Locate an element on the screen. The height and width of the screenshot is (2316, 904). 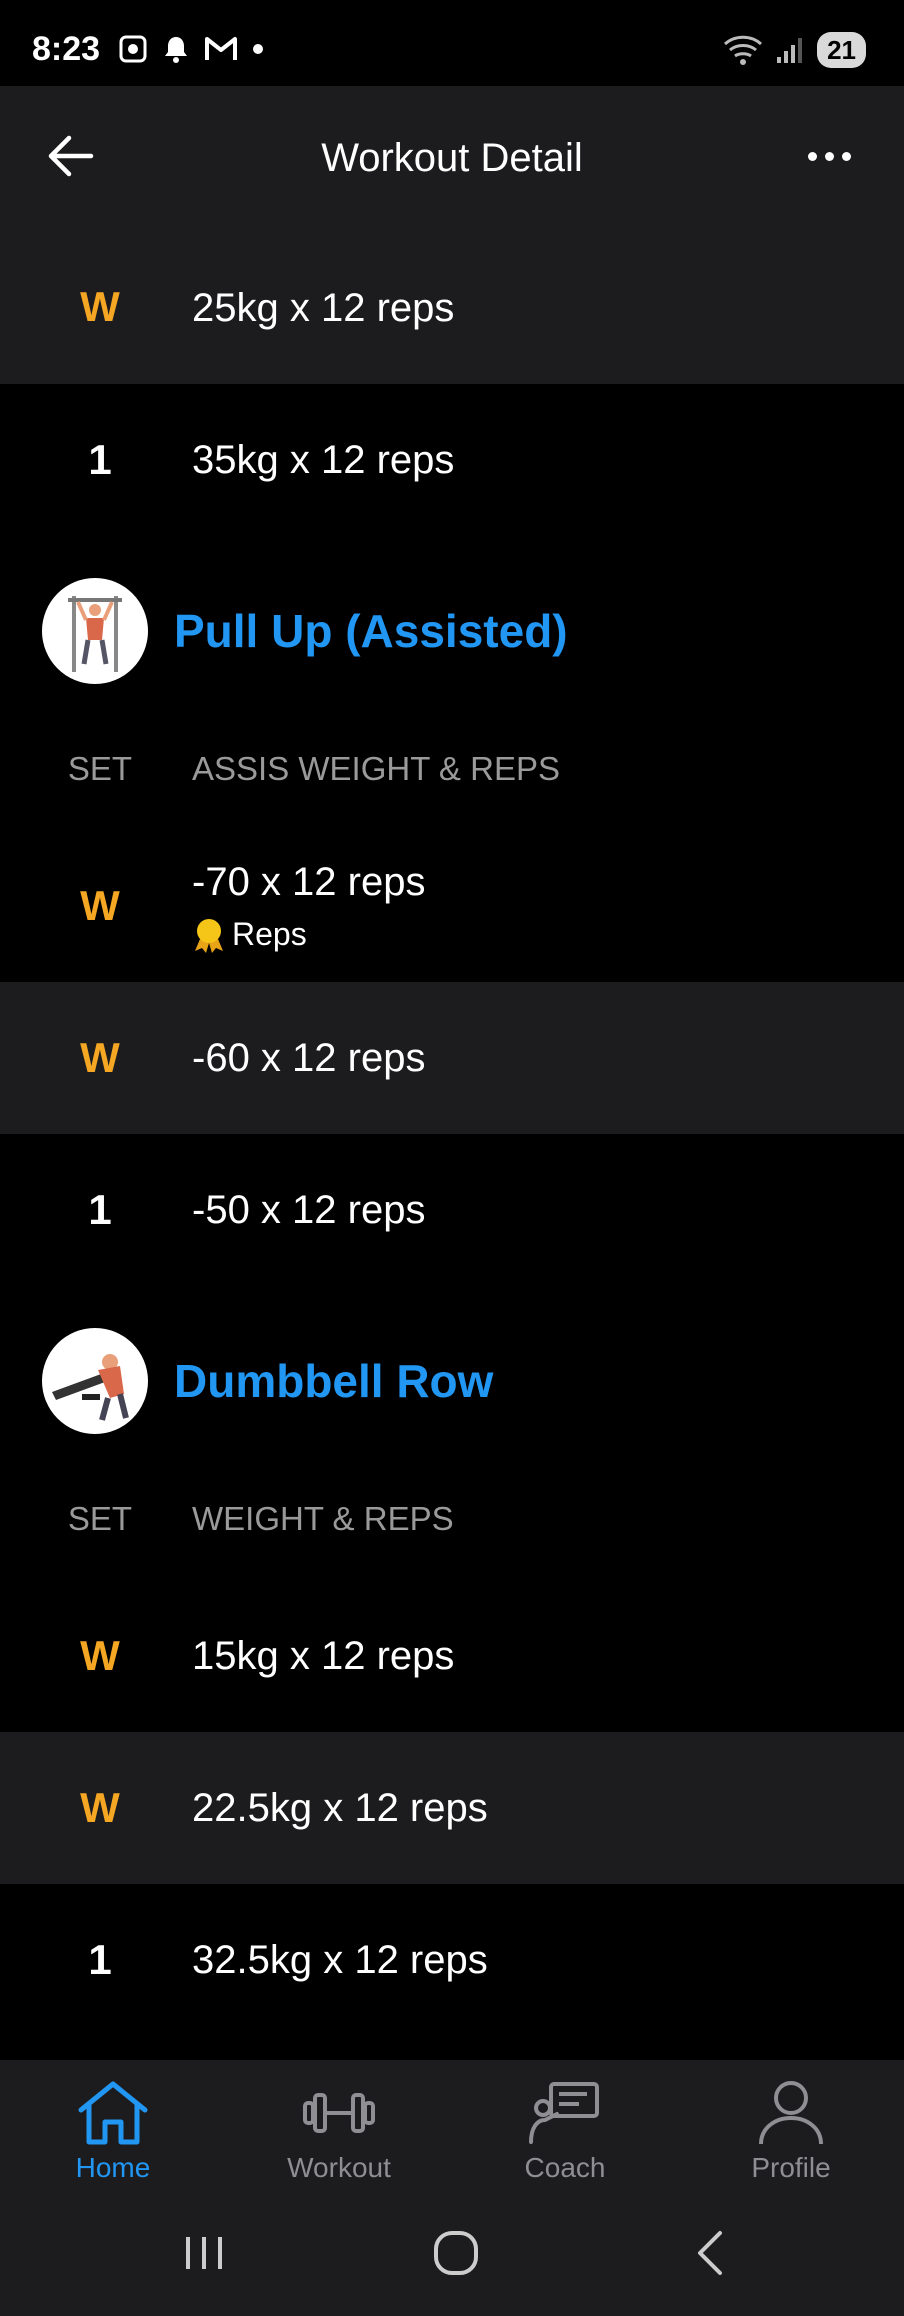
more-options-button is located at coordinates (829, 156).